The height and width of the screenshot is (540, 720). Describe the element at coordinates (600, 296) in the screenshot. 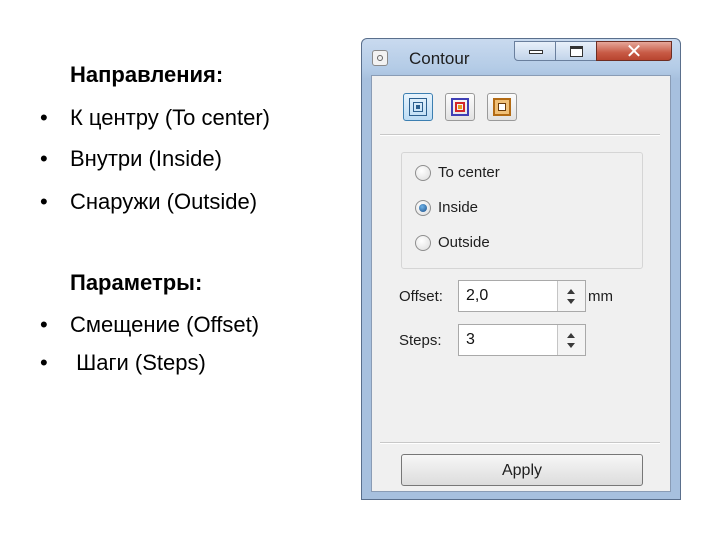

I see `offset-unit: mm` at that location.